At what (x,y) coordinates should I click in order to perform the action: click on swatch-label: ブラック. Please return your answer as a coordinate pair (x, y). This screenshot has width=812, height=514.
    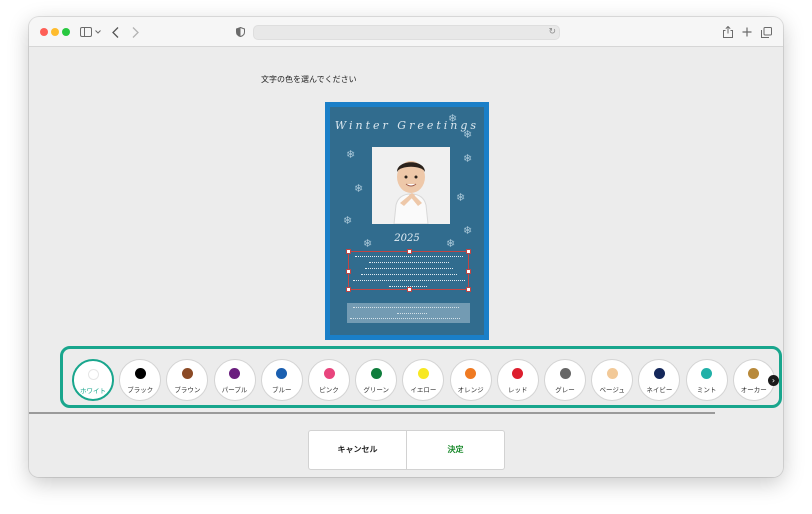
    Looking at the image, I should click on (140, 390).